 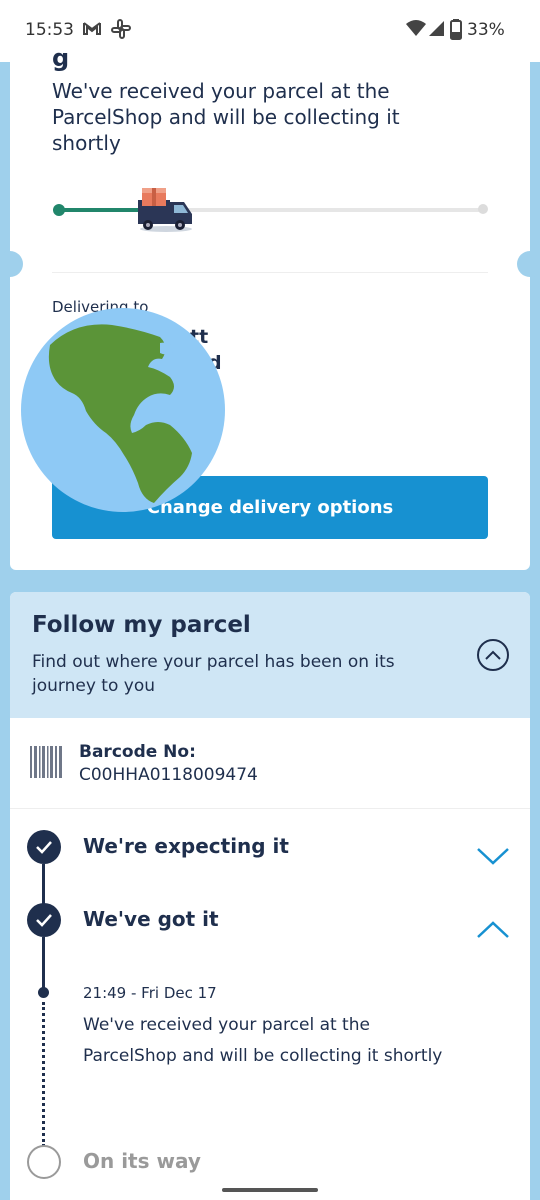 What do you see at coordinates (483, 209) in the screenshot?
I see `progress-end-dot` at bounding box center [483, 209].